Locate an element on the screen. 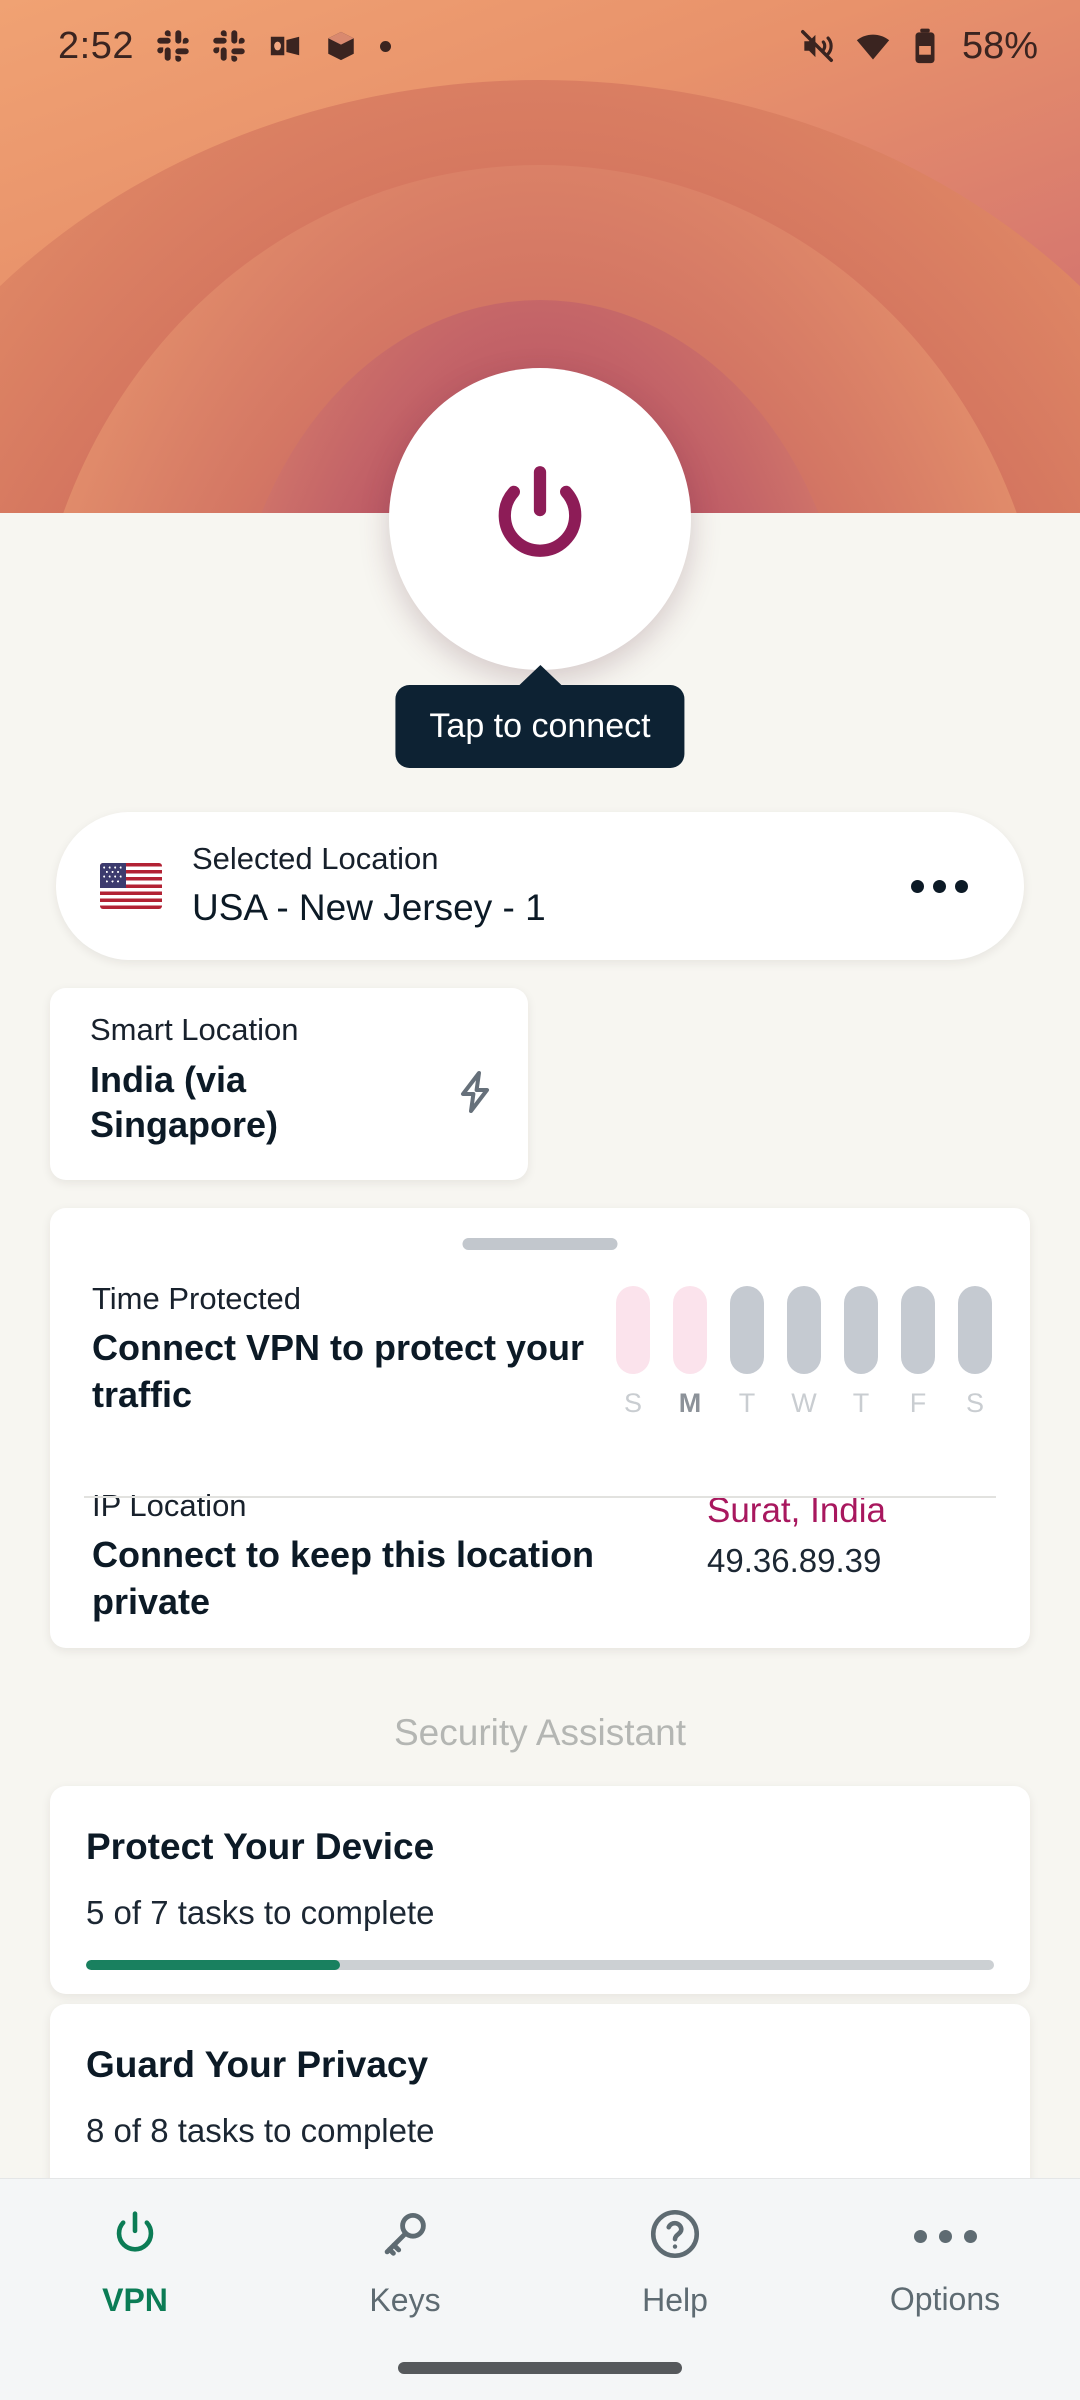 This screenshot has width=1080, height=2400. smart-location-value: India (via Singapore) is located at coordinates (184, 1102).